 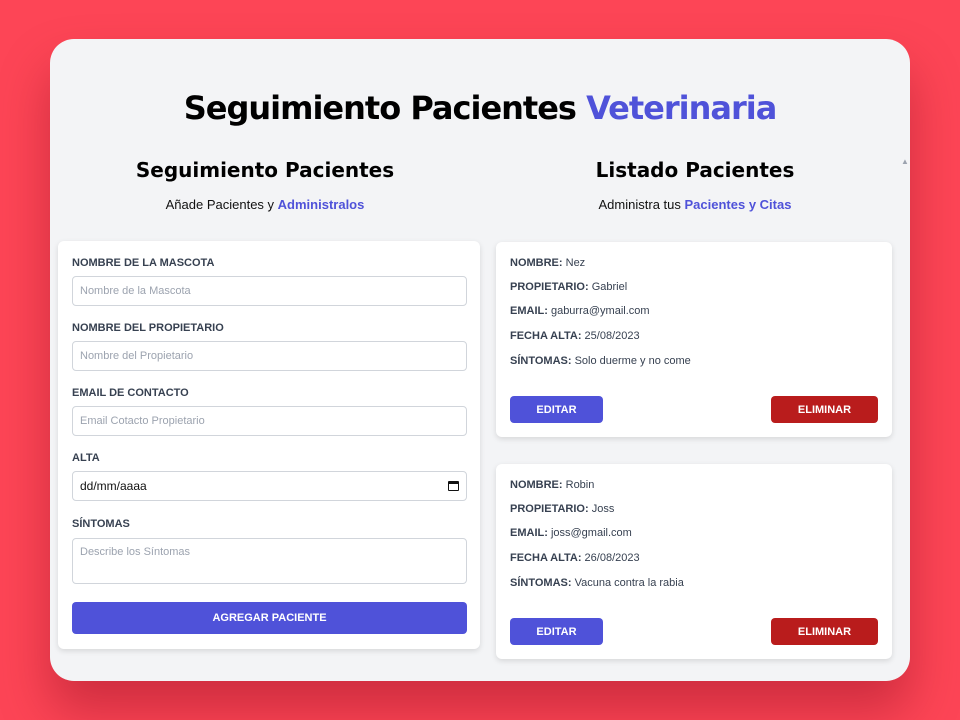 I want to click on date-label: ALTA, so click(x=86, y=458).